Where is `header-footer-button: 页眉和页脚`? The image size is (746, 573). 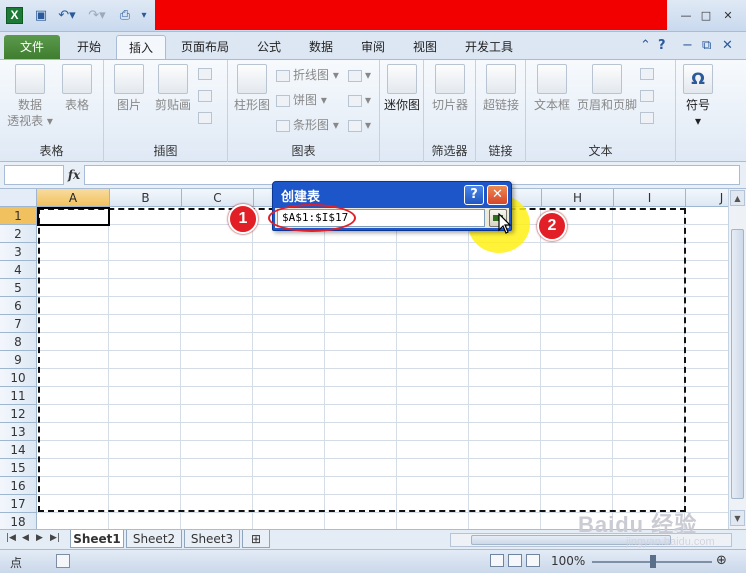 header-footer-button: 页眉和页脚 is located at coordinates (607, 88).